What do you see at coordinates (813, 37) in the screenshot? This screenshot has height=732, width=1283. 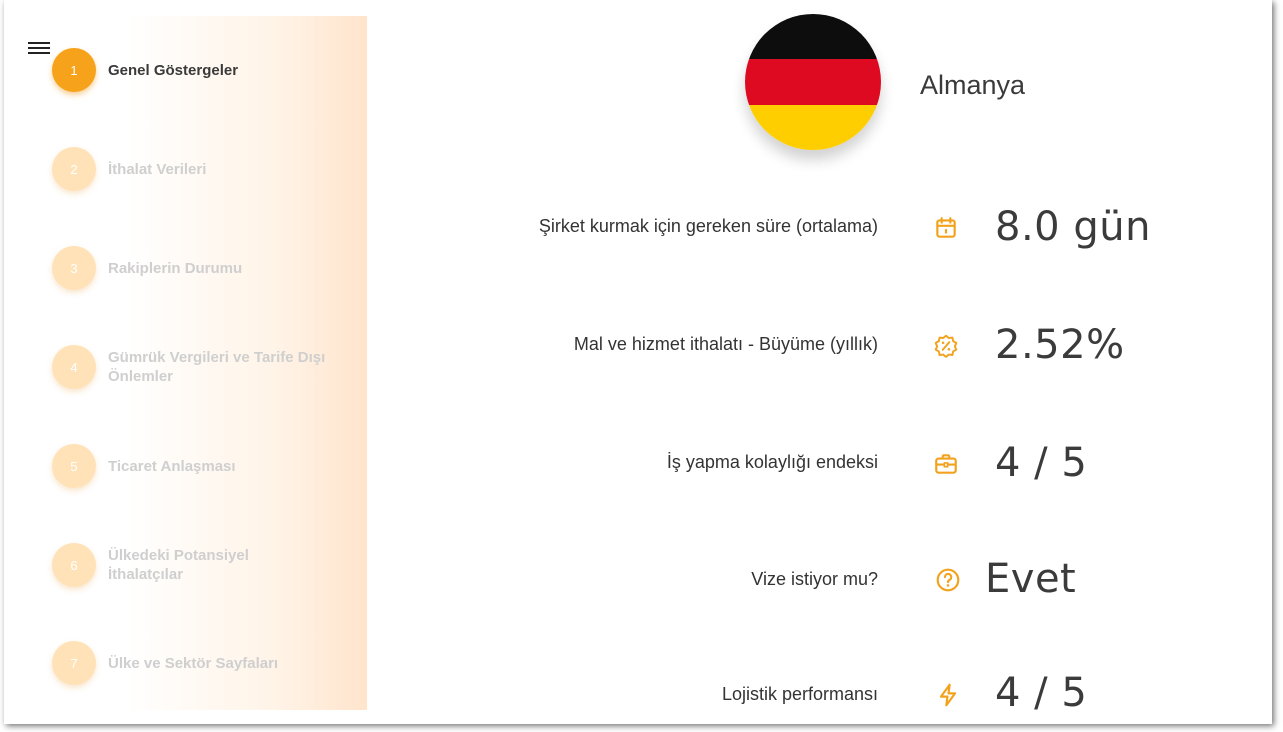 I see `flag-stripe-black` at bounding box center [813, 37].